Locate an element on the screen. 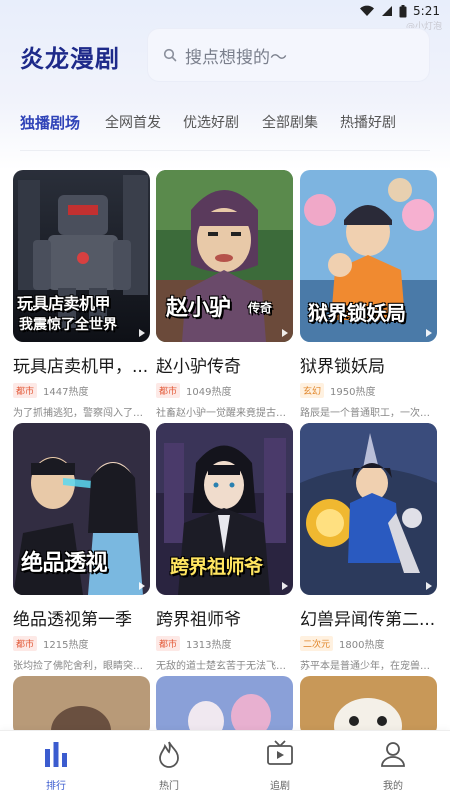  tv-icon is located at coordinates (280, 752).